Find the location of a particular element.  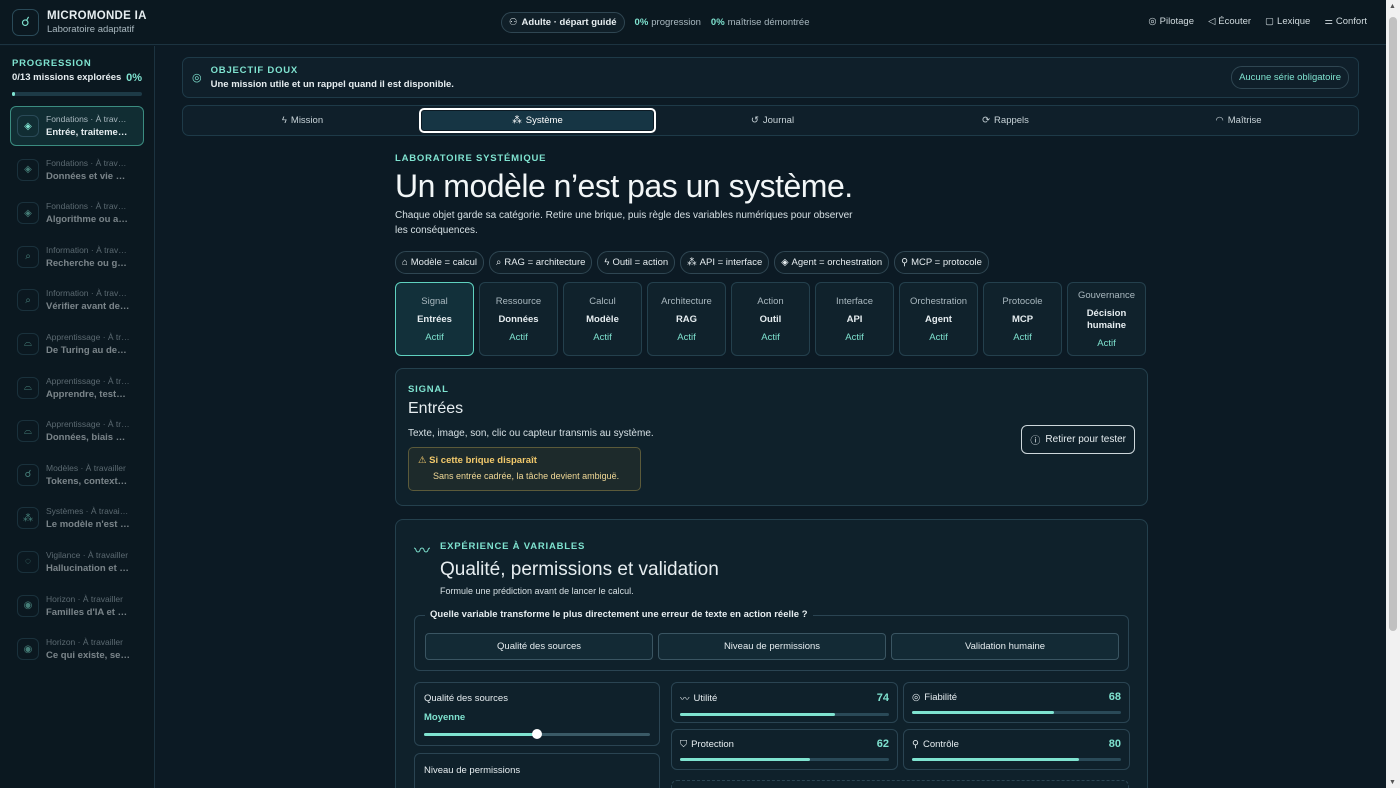

tab-journal: ↺ Journal is located at coordinates (772, 120).